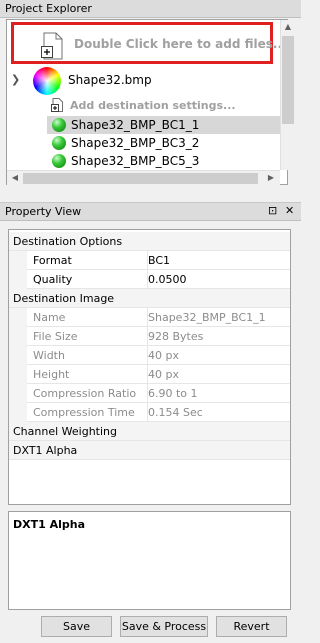 The width and height of the screenshot is (320, 643). Describe the element at coordinates (218, 336) in the screenshot. I see `file-size-value: 928 Bytes` at that location.